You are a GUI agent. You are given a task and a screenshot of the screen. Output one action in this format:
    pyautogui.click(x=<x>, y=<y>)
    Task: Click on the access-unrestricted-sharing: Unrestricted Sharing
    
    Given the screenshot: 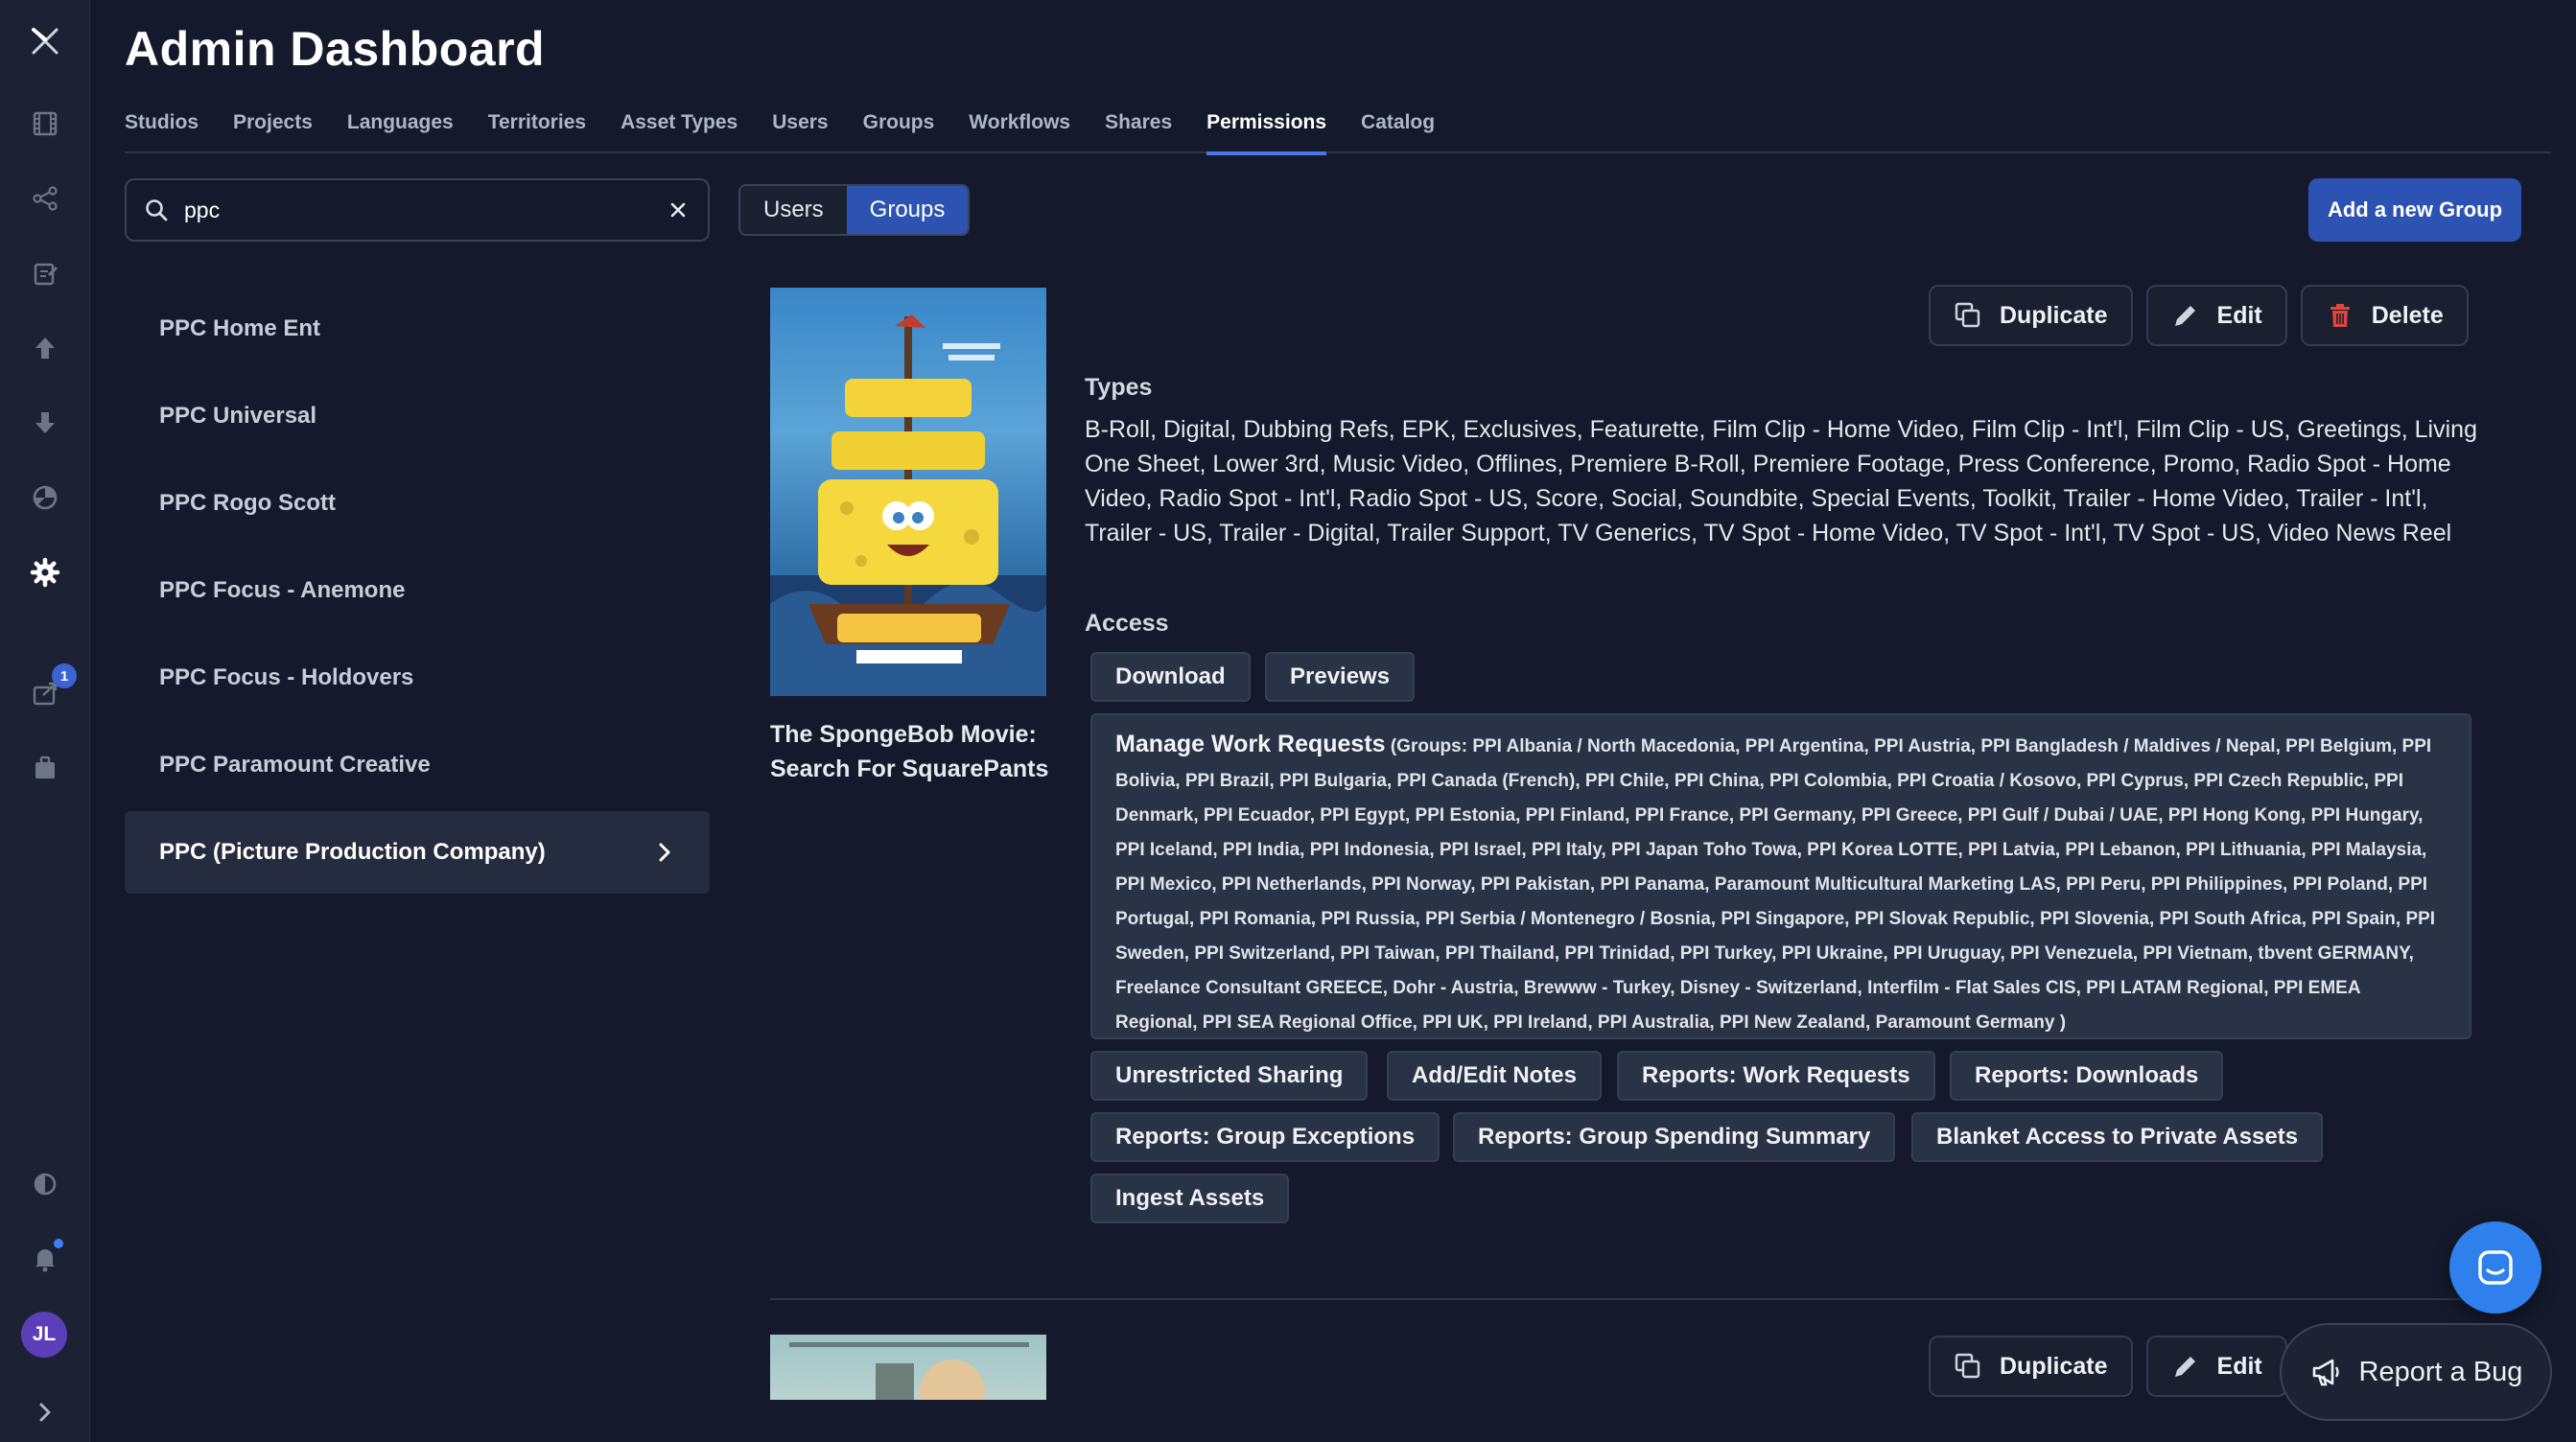 What is the action you would take?
    pyautogui.click(x=1229, y=1076)
    